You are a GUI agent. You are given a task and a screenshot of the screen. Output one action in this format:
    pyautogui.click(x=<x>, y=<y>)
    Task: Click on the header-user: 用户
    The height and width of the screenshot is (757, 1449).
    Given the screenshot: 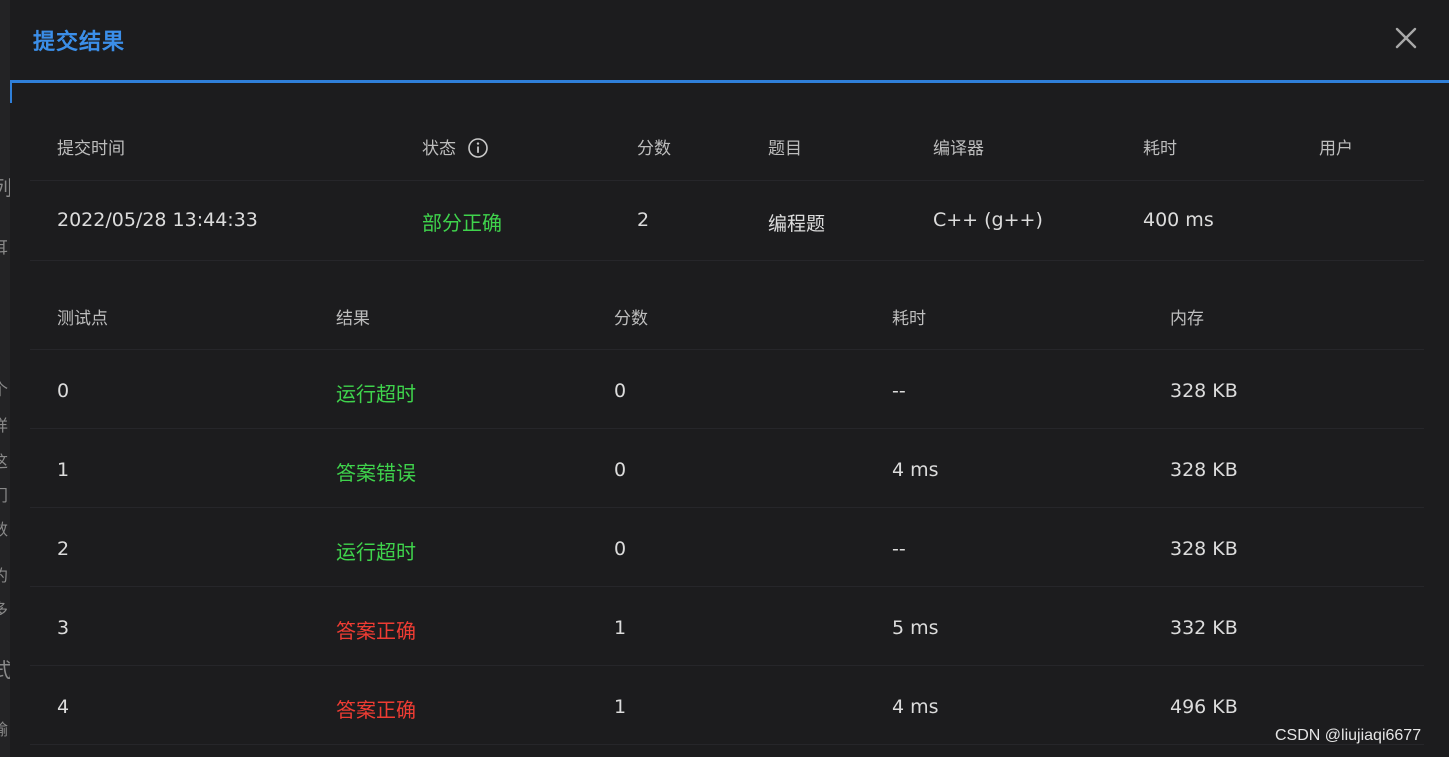 What is the action you would take?
    pyautogui.click(x=1336, y=149)
    